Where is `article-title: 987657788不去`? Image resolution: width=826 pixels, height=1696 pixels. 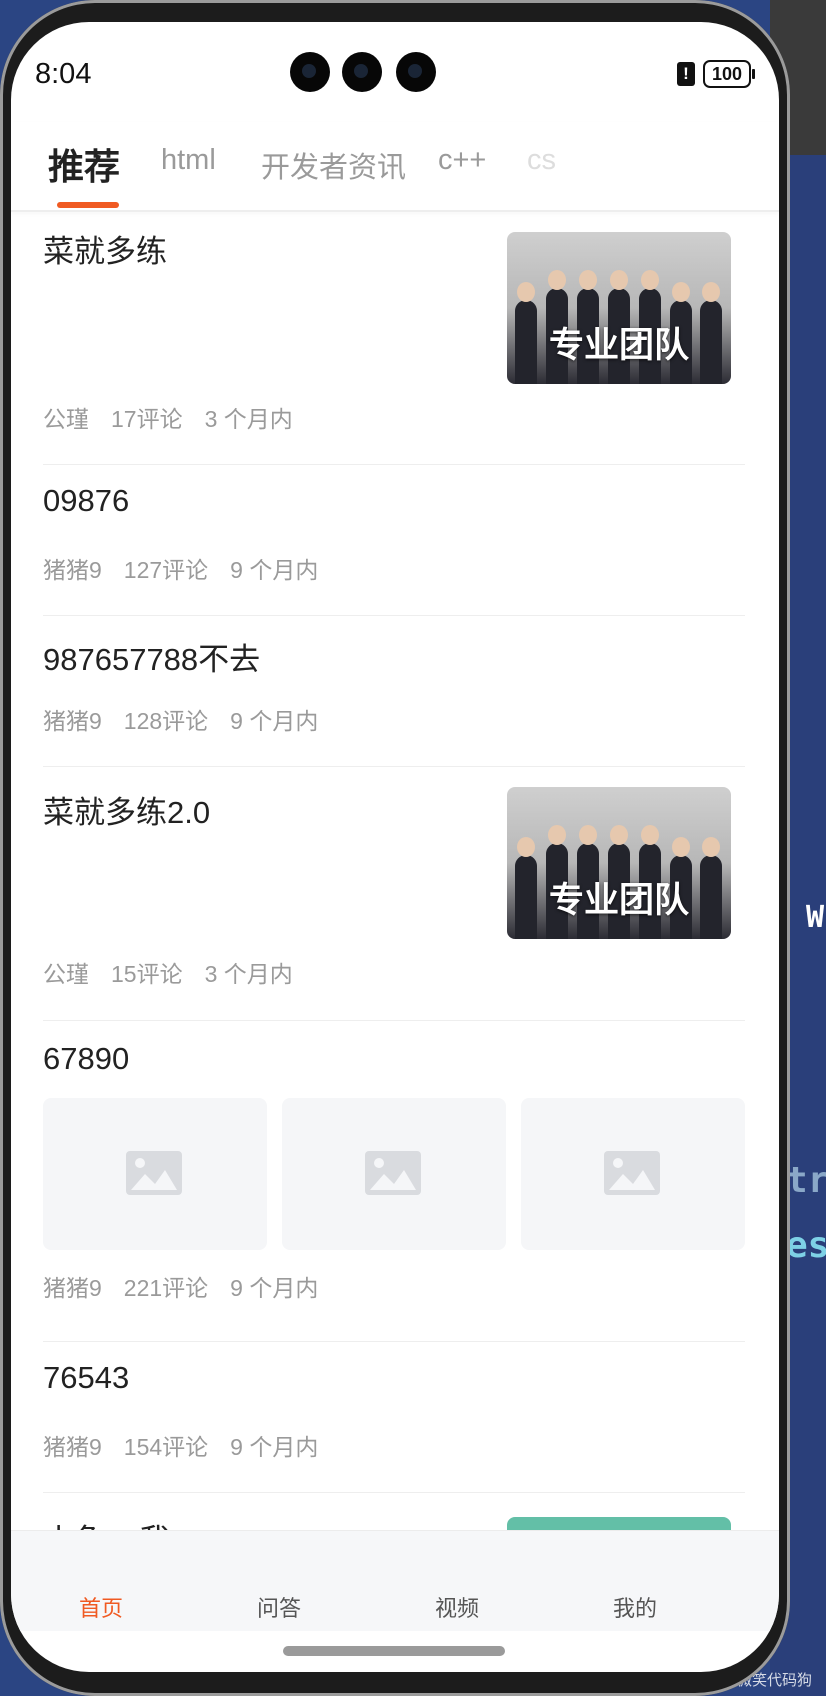
article-title: 987657788不去 is located at coordinates (152, 659).